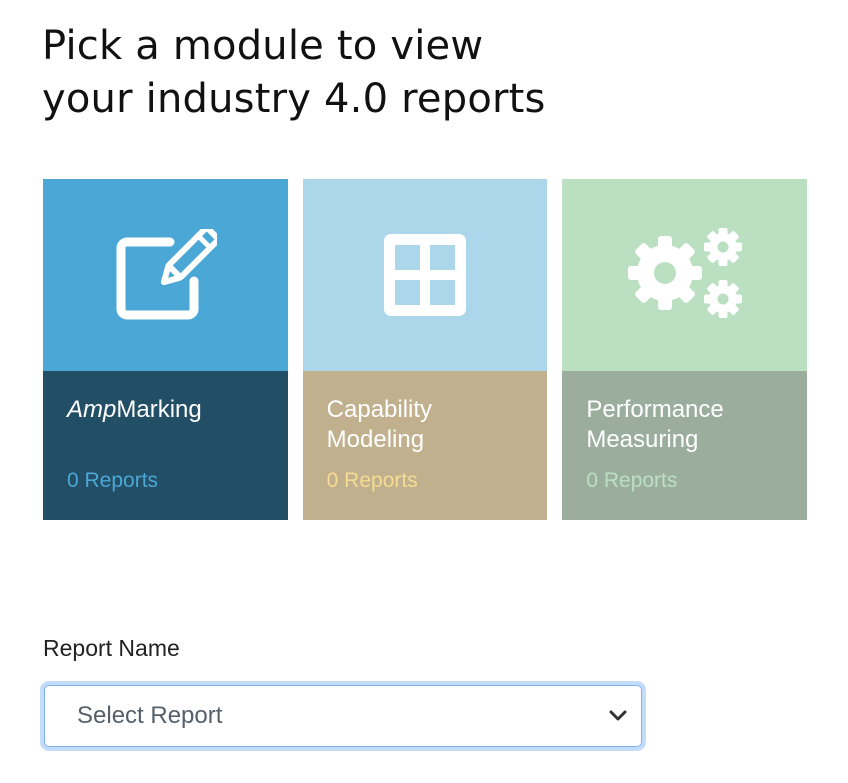 This screenshot has width=848, height=783. Describe the element at coordinates (642, 439) in the screenshot. I see `module-name-line2: Measuring` at that location.